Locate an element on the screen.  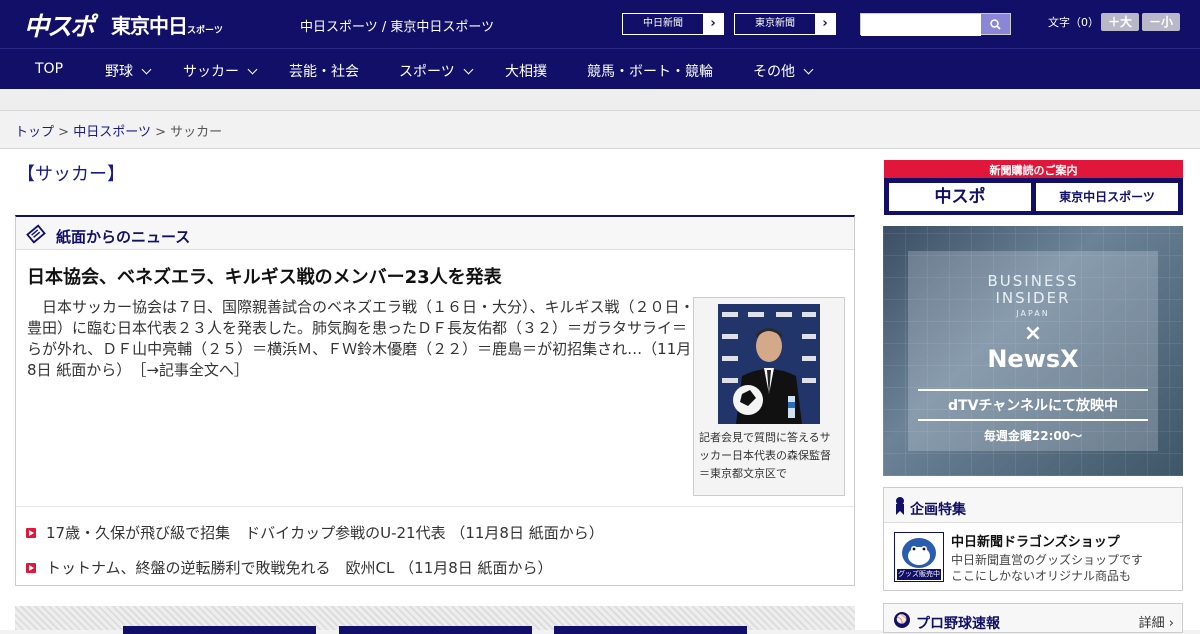
breadcrumb-top: トップ is located at coordinates (34, 132).